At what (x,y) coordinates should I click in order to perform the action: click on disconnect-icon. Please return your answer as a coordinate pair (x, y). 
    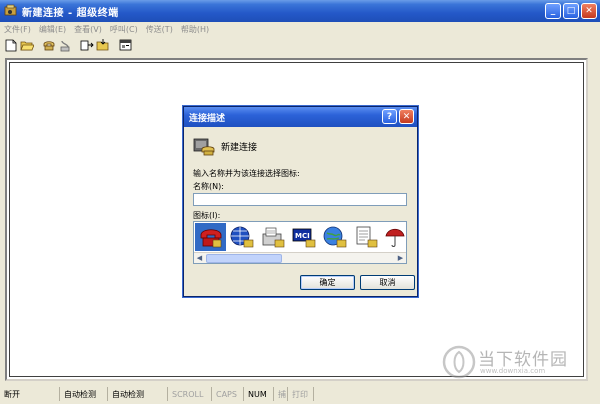
    Looking at the image, I should click on (65, 45).